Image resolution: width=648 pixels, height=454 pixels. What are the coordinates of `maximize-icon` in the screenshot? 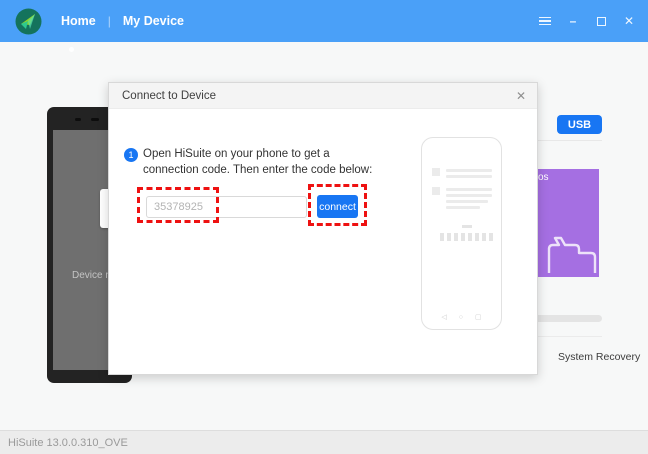 It's located at (601, 21).